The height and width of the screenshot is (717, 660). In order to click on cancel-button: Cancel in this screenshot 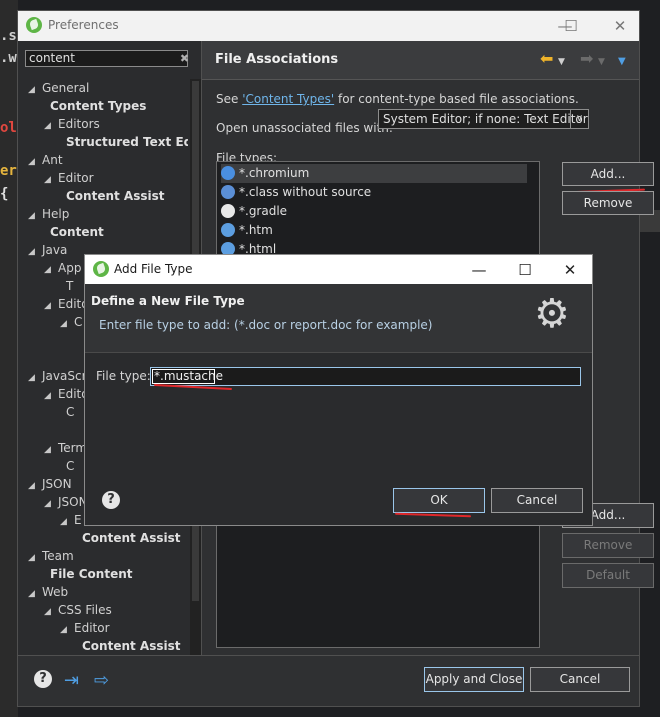, I will do `click(580, 679)`.